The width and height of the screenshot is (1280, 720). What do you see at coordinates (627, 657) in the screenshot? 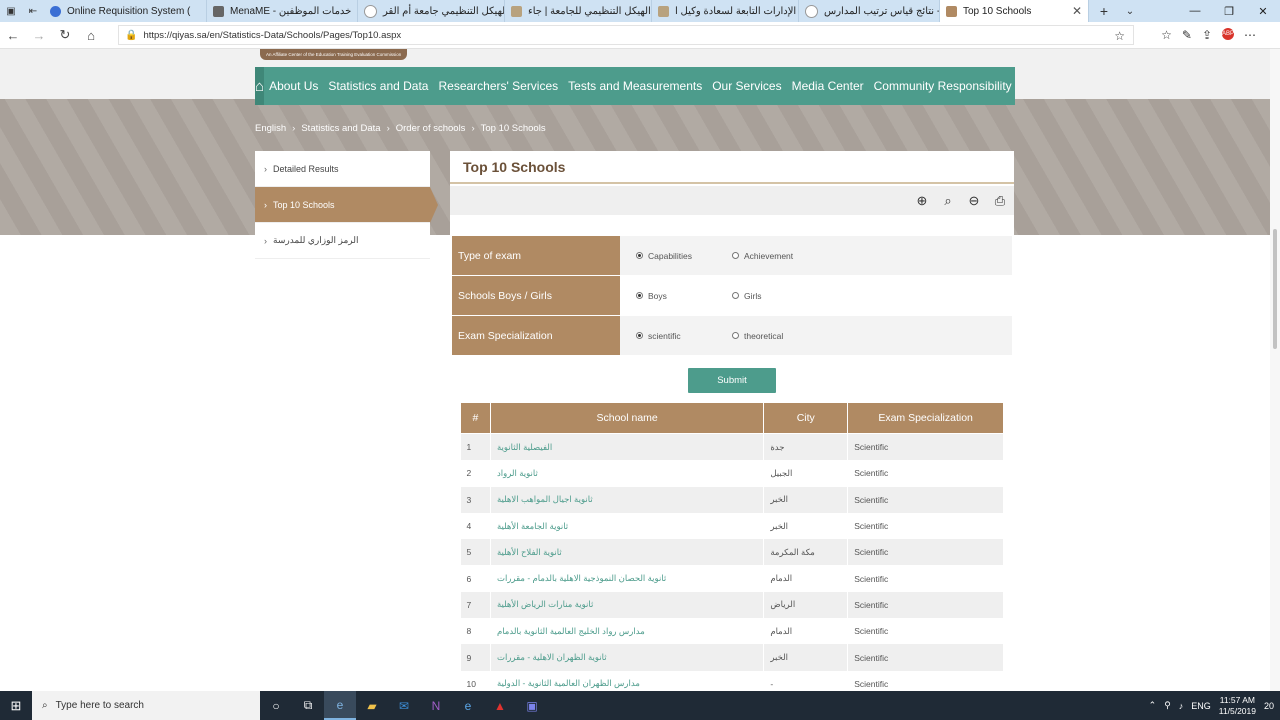
I see `cell-school-name: ثانوية الظهران الاهلية - مقررات` at bounding box center [627, 657].